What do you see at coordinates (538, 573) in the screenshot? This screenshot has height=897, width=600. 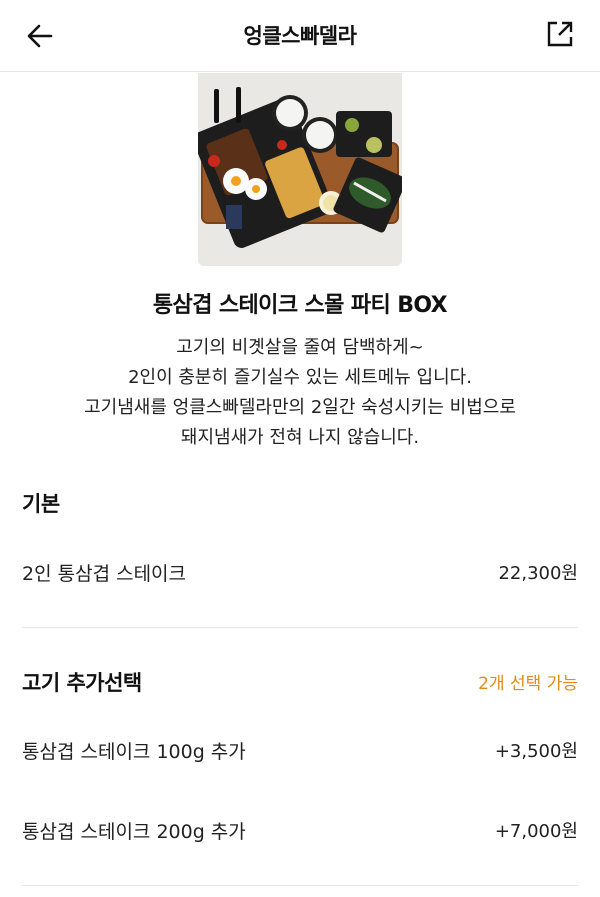 I see `option-price: 22,300원` at bounding box center [538, 573].